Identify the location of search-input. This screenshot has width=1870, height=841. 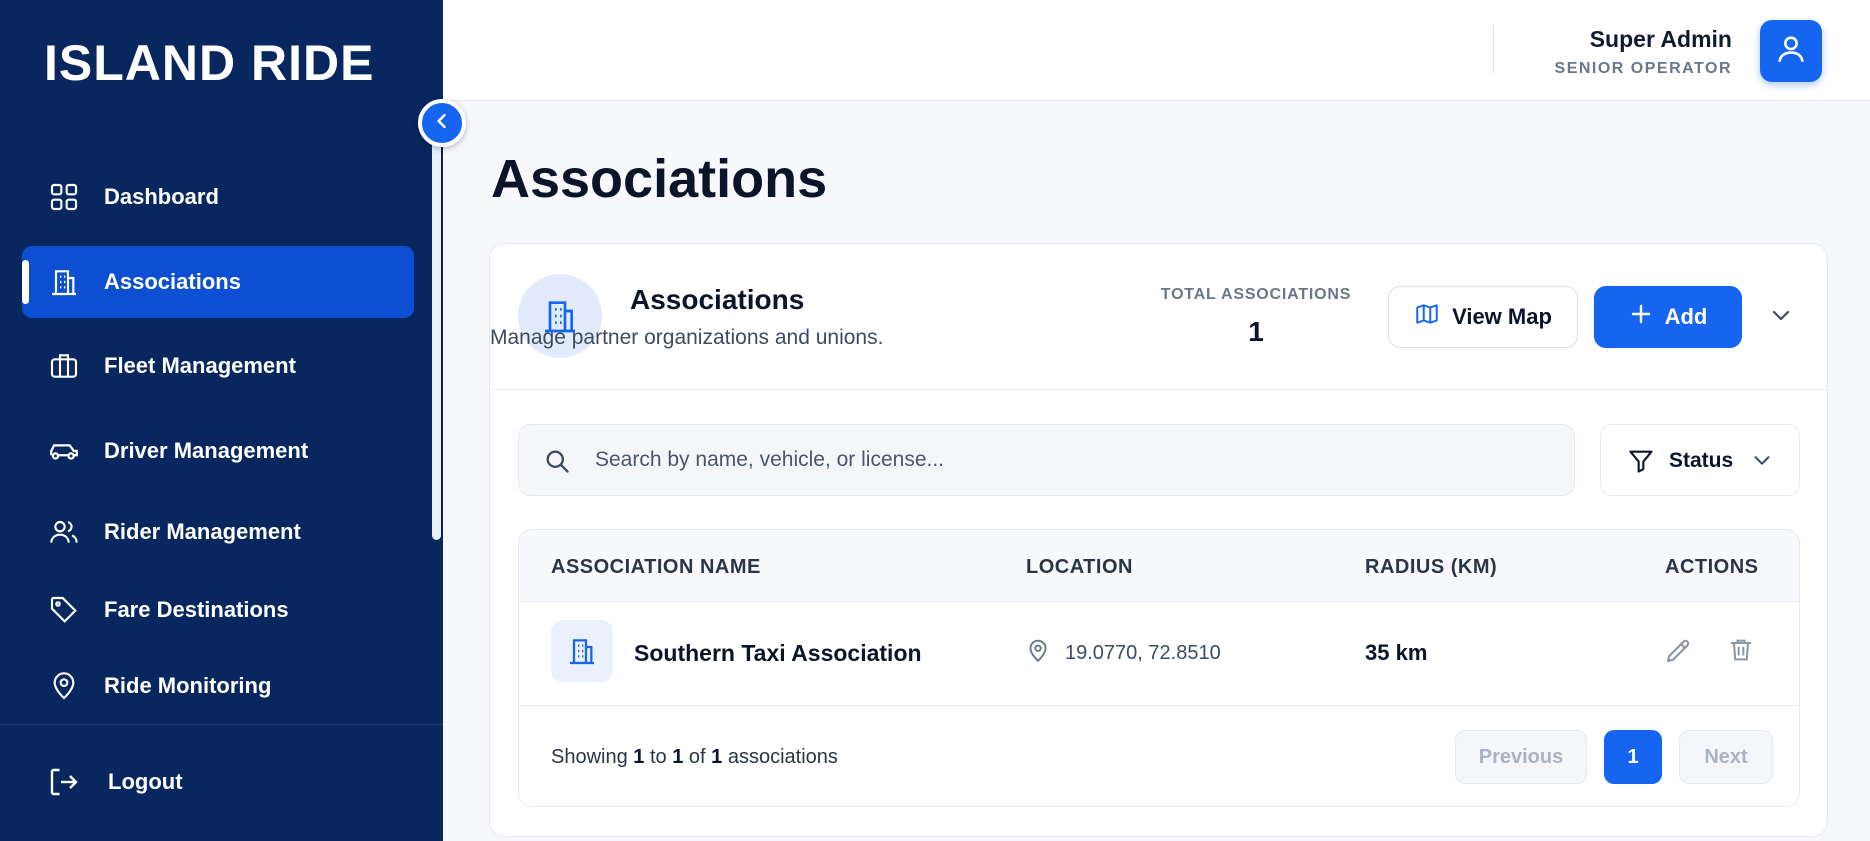
(1075, 460).